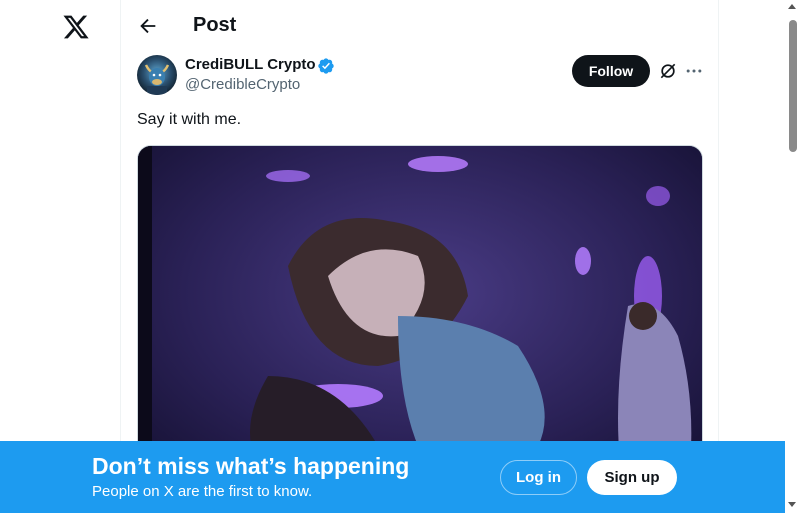 The image size is (800, 513). What do you see at coordinates (632, 477) in the screenshot?
I see `signup-button: Sign up` at bounding box center [632, 477].